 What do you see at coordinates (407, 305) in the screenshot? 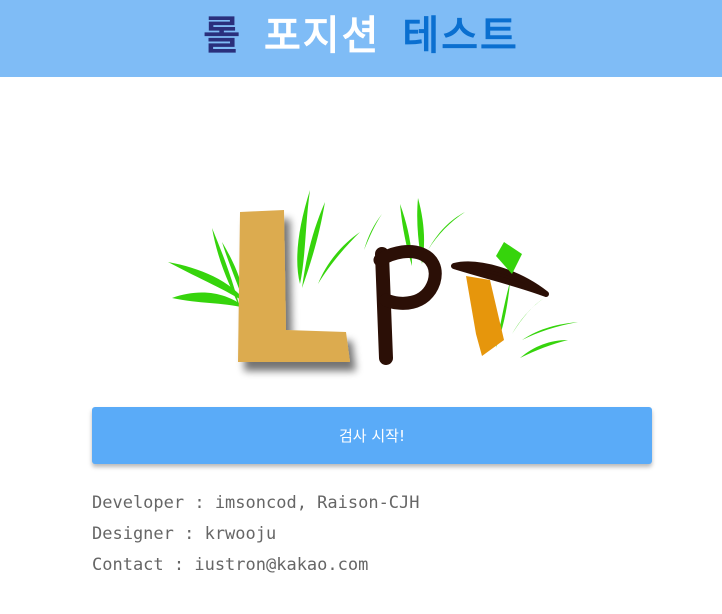
I see `logo-letter-p` at bounding box center [407, 305].